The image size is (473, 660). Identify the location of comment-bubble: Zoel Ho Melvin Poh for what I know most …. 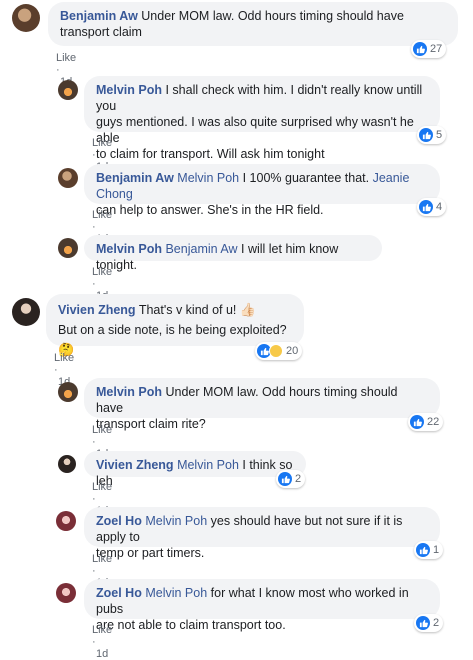
(262, 605).